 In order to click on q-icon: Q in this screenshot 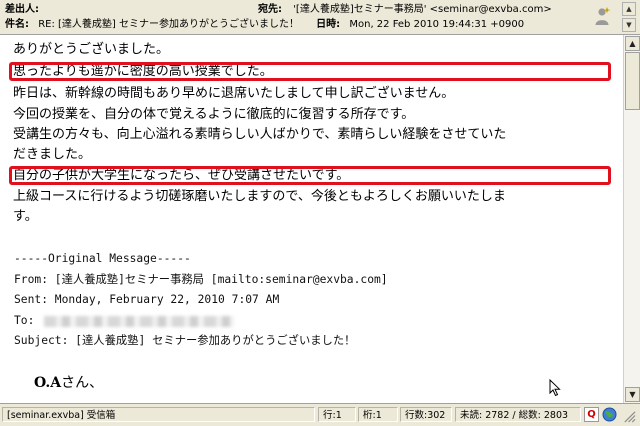, I will do `click(591, 414)`.